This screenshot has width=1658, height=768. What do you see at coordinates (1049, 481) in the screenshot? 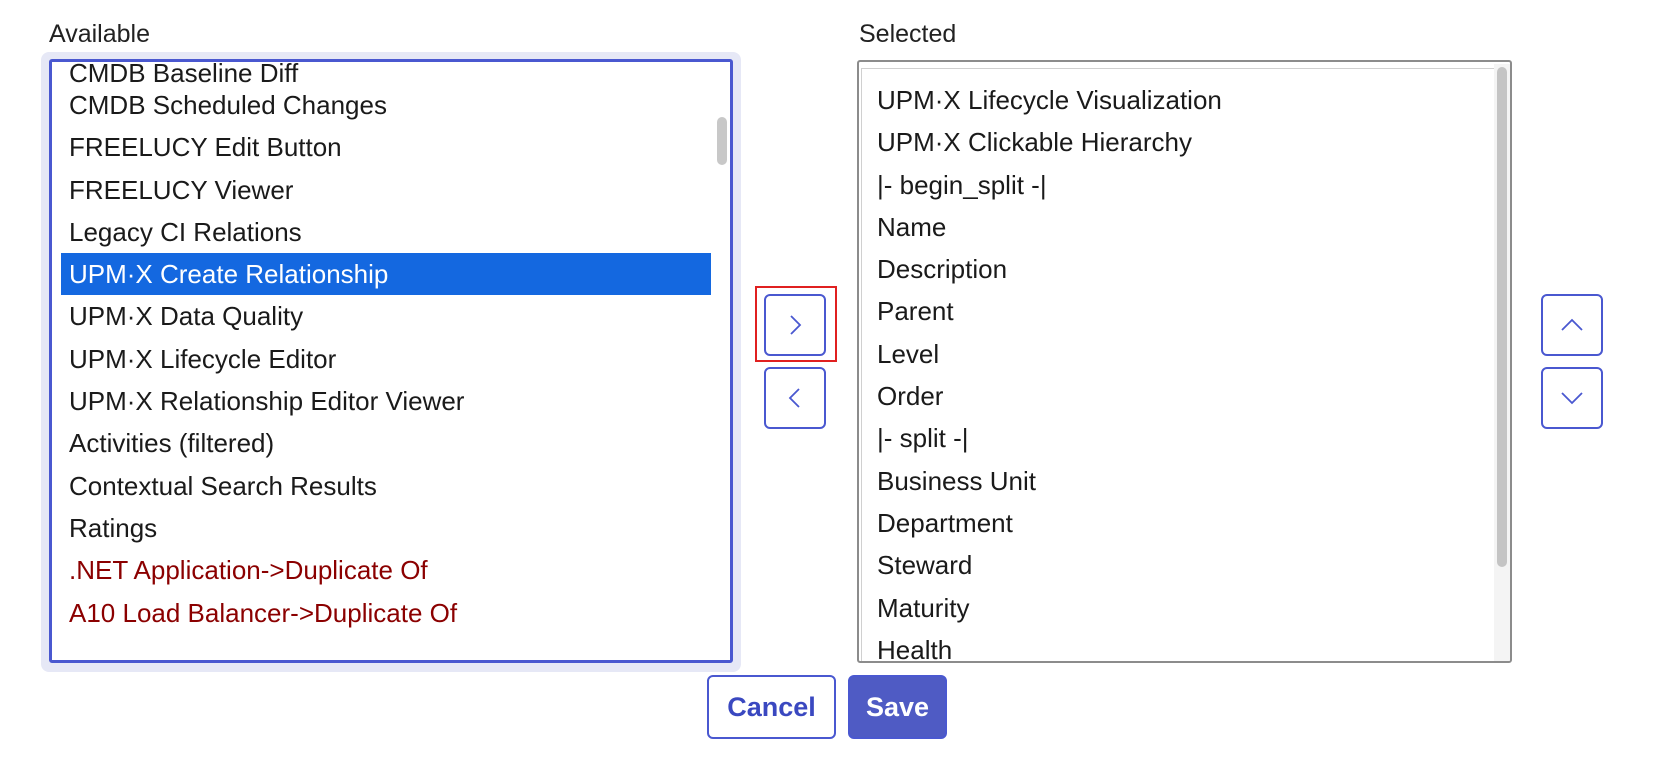
I see `selected-item: Business Unit` at bounding box center [1049, 481].